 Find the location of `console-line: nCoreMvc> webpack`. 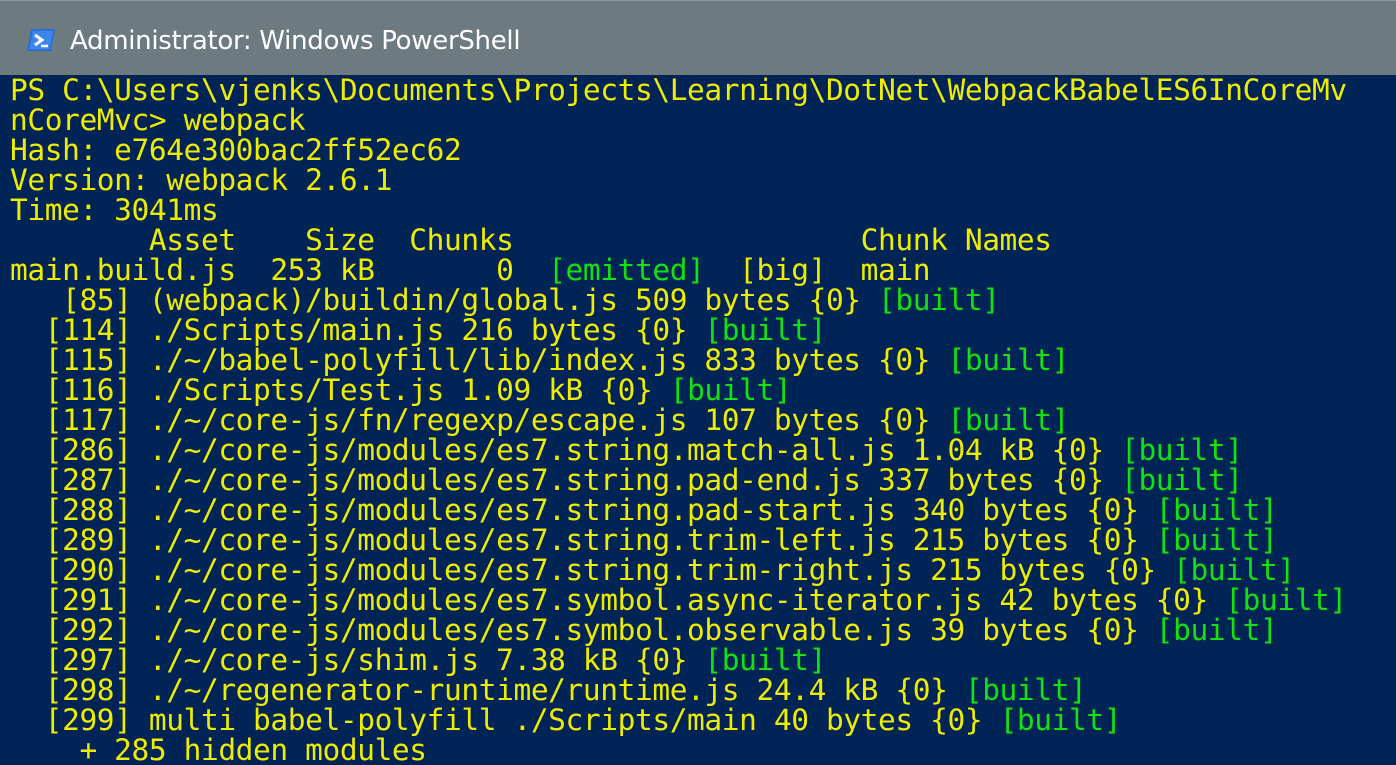

console-line: nCoreMvc> webpack is located at coordinates (158, 120).